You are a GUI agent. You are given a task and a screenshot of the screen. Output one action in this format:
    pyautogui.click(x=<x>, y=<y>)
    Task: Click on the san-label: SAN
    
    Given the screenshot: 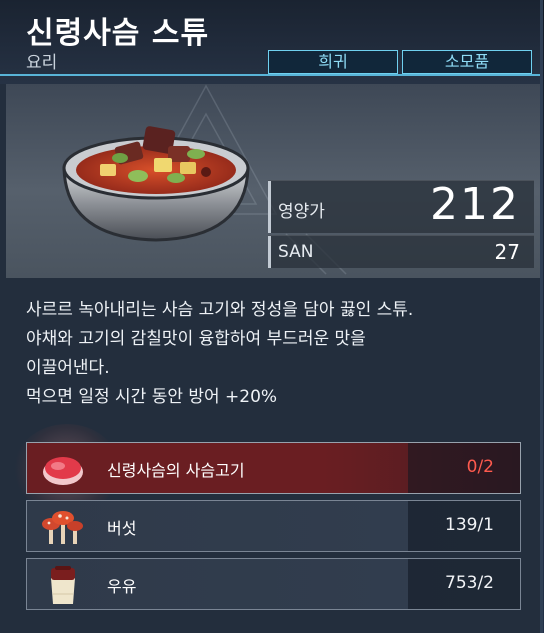 What is the action you would take?
    pyautogui.click(x=296, y=252)
    